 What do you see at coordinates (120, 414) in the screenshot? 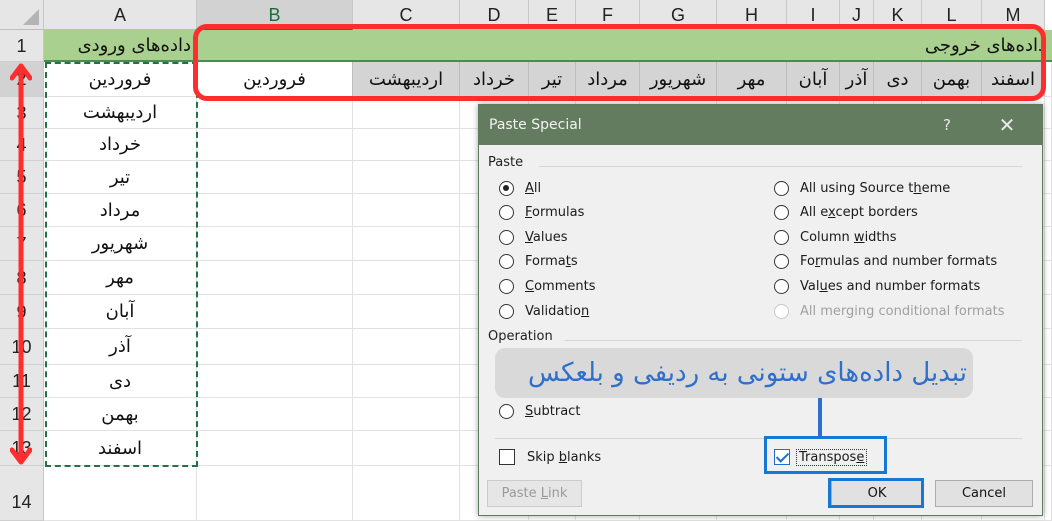
I see `input-cell: بهمن` at bounding box center [120, 414].